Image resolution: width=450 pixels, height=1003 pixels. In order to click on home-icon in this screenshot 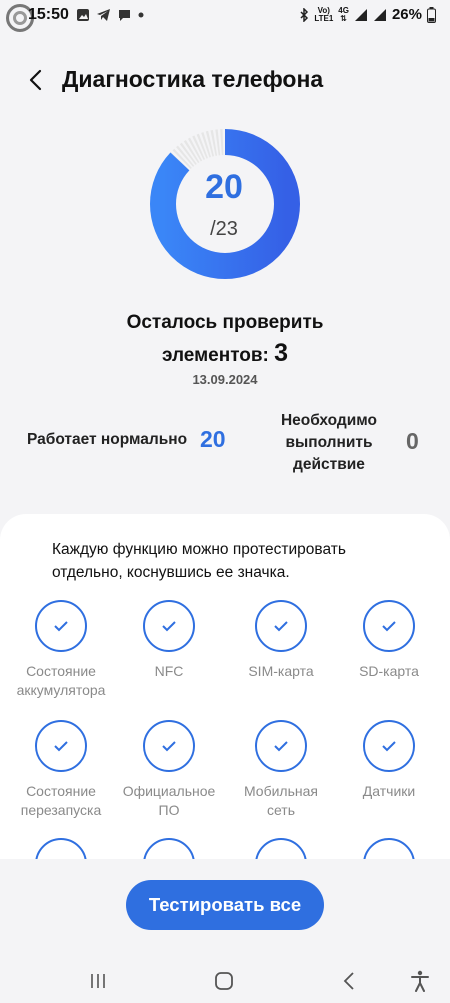, I will do `click(224, 981)`.